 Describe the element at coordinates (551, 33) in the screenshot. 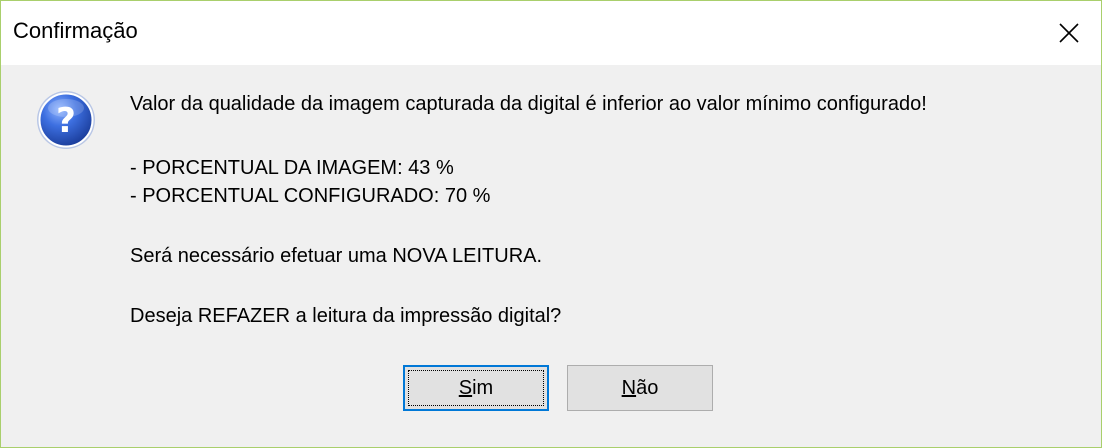

I see `title-bar: Confirmação` at that location.